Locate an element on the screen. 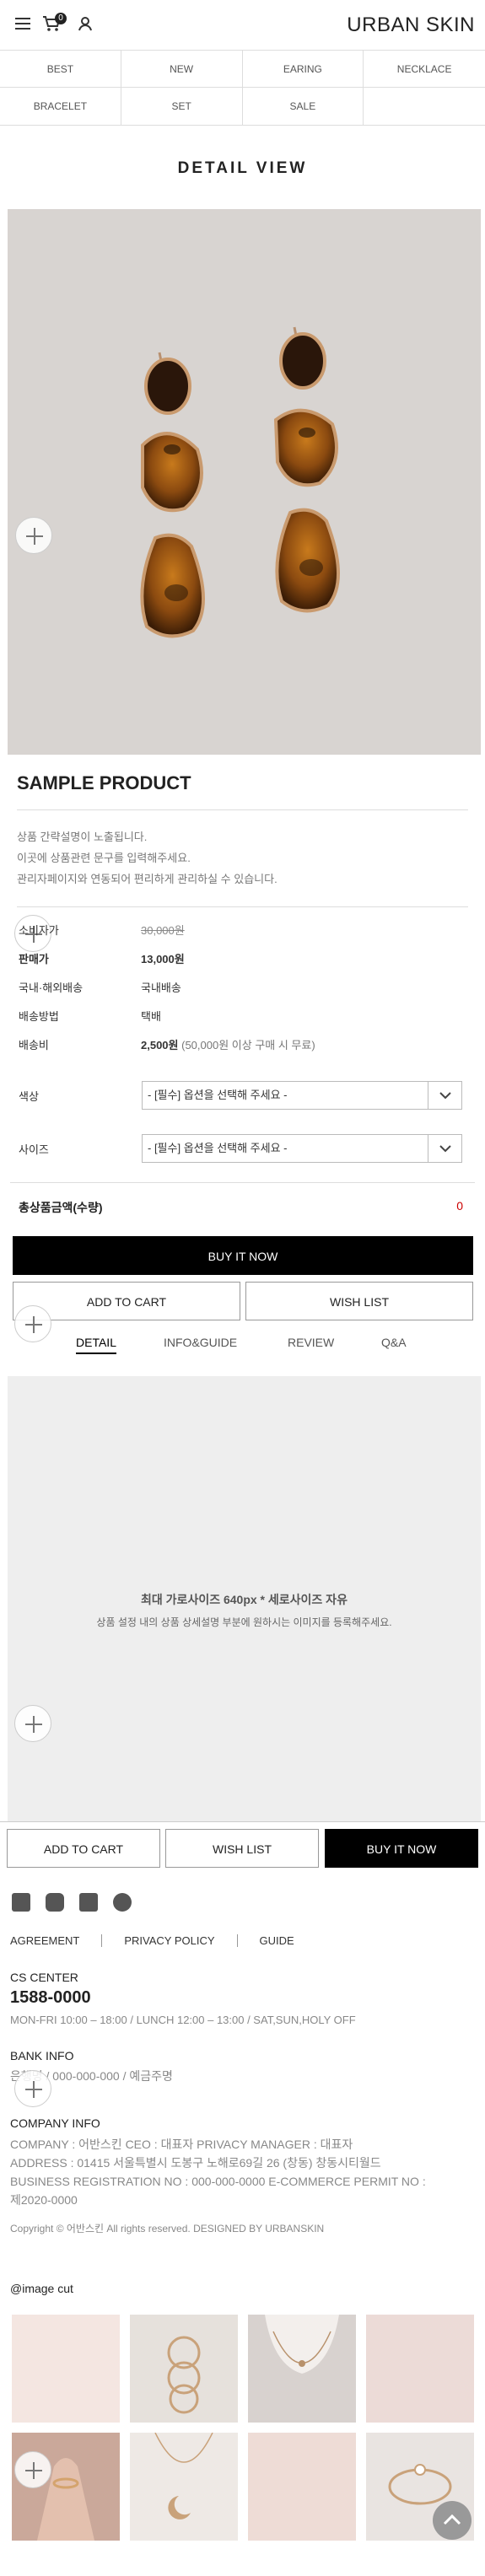  total-value: 0 is located at coordinates (459, 1206).